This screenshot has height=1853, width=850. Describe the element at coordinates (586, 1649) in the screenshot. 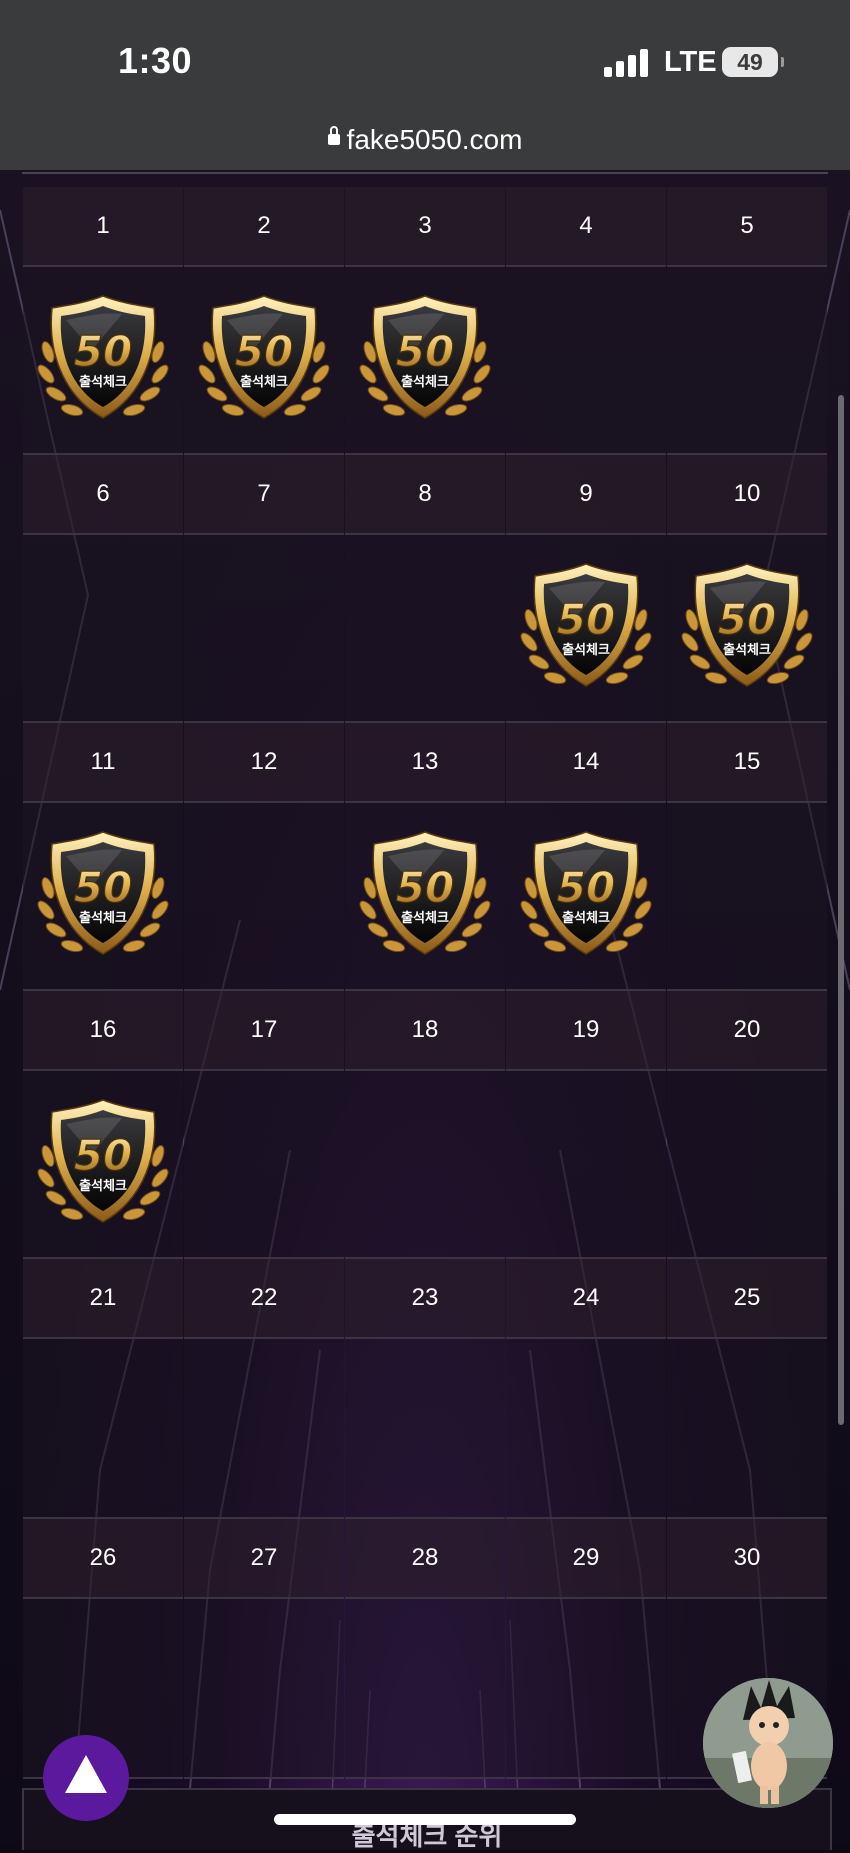

I see `calendar-day-cell: 29` at that location.